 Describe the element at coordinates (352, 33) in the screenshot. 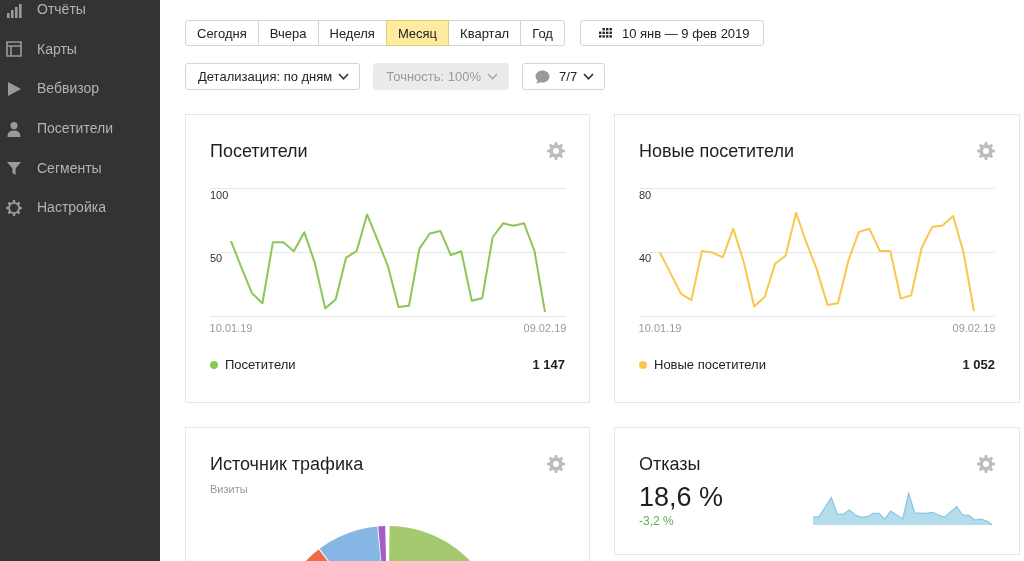

I see `period-tab: Неделя` at that location.